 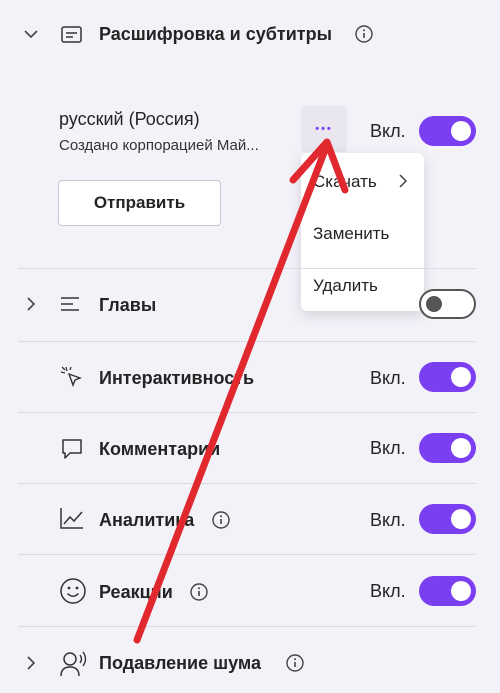 What do you see at coordinates (72, 37) in the screenshot?
I see `transcript-icon` at bounding box center [72, 37].